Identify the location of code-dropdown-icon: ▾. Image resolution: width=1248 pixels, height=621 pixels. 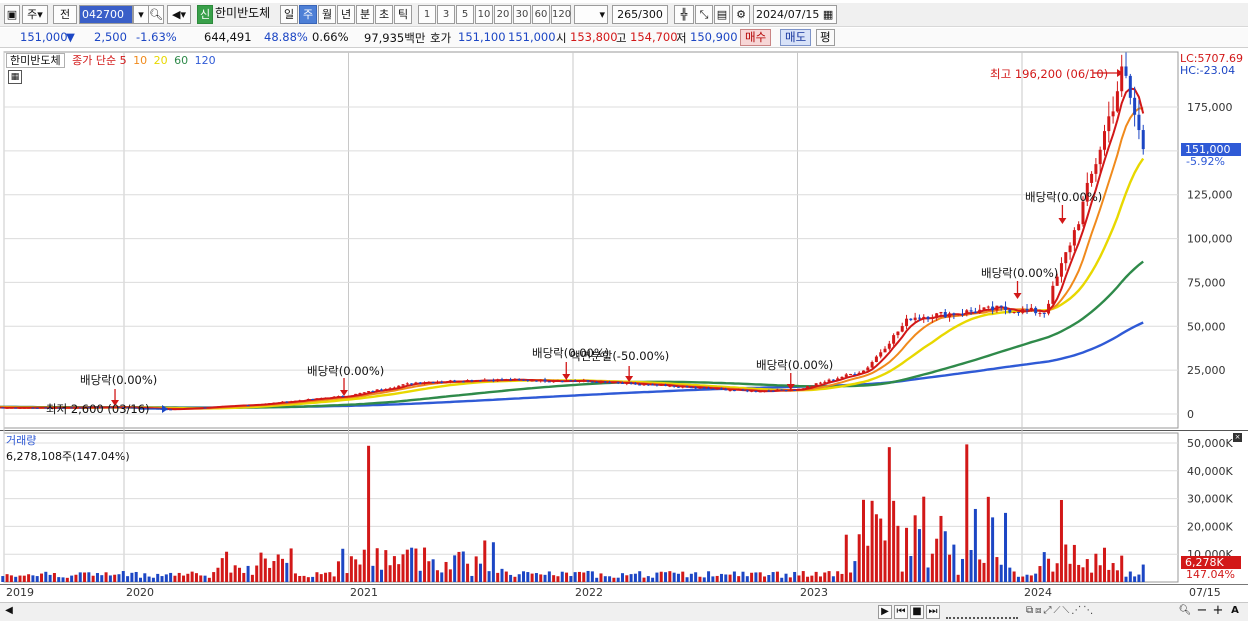
(141, 14).